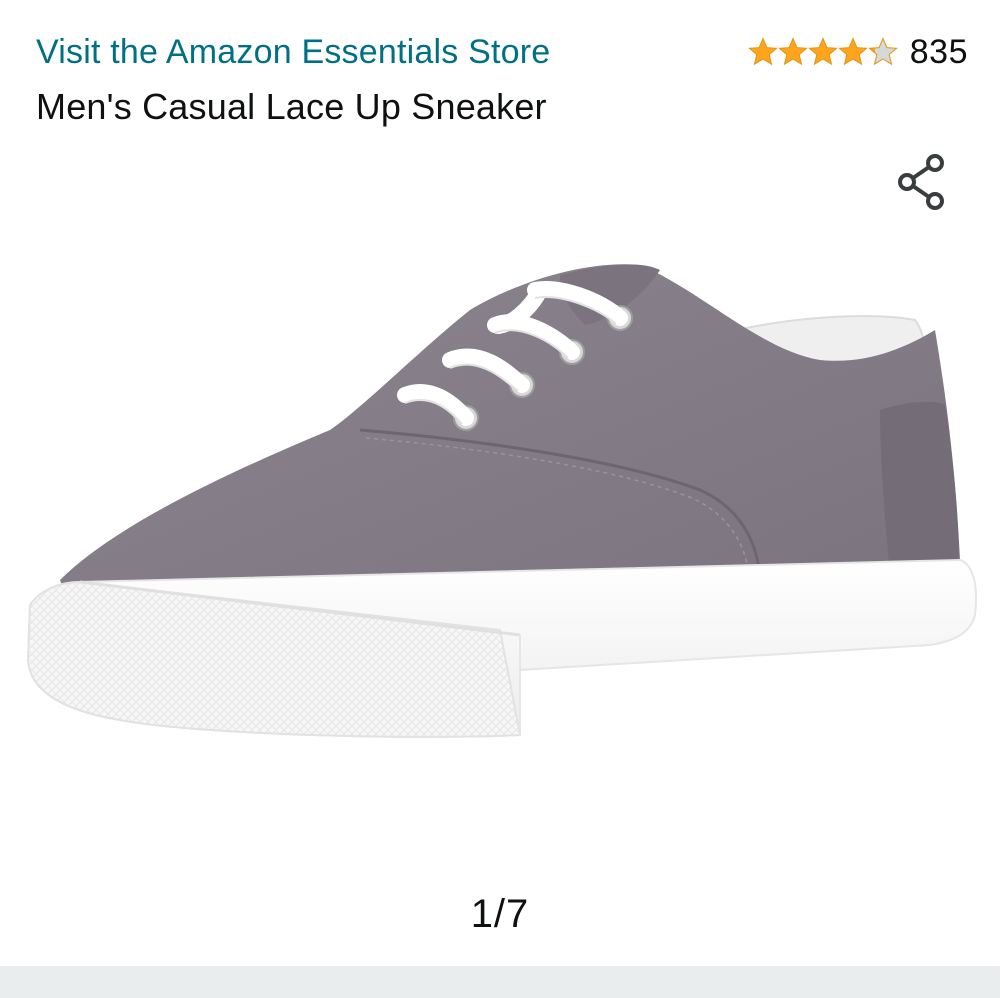  I want to click on share-icon, so click(921, 182).